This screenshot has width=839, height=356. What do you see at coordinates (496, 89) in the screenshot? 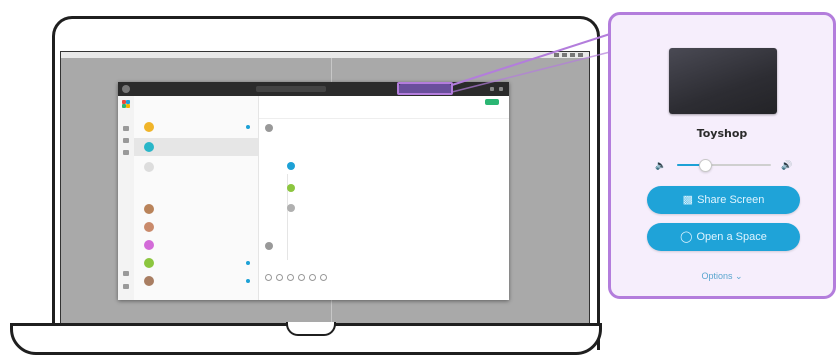
I see `top-bar-icons` at bounding box center [496, 89].